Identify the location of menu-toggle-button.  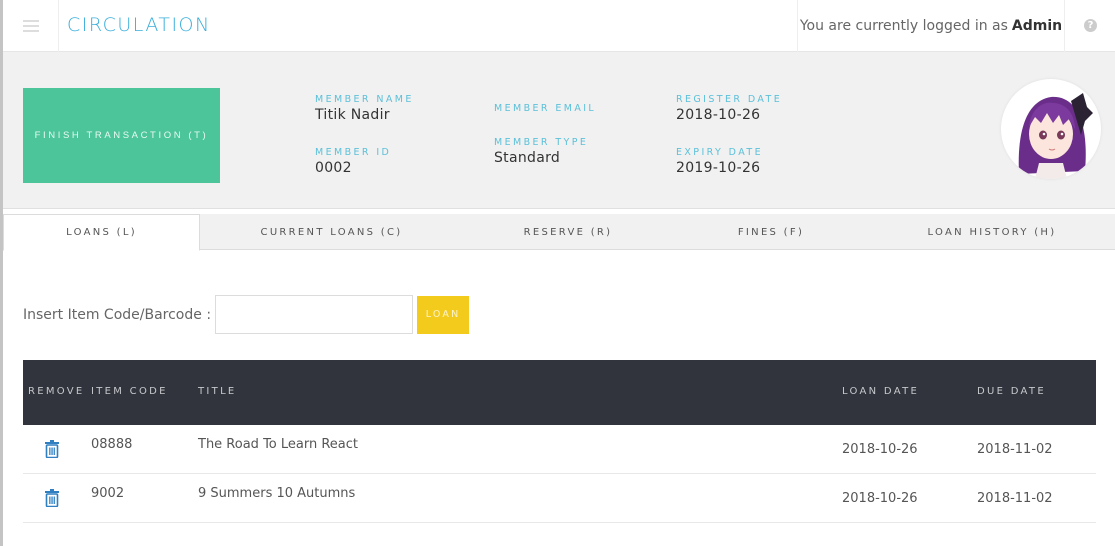
(31, 26).